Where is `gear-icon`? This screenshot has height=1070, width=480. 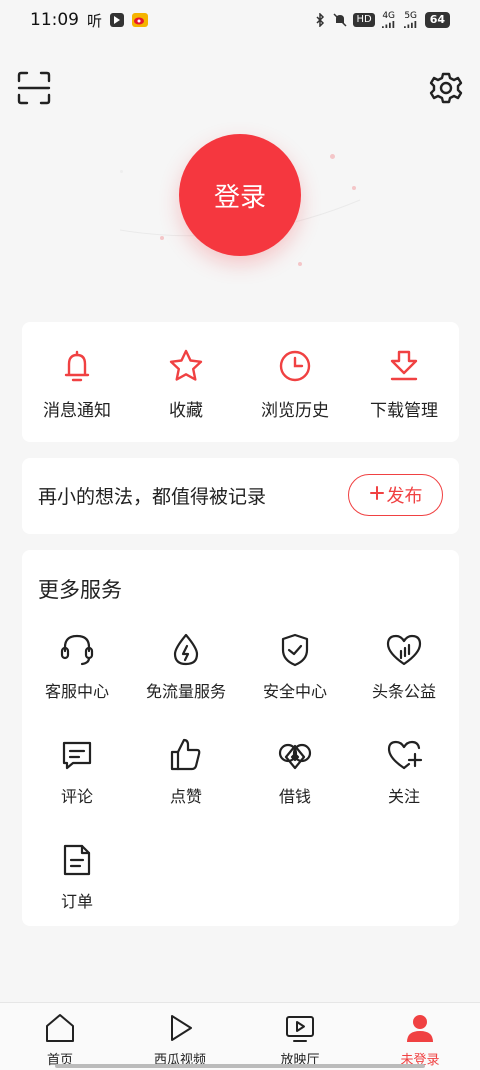 gear-icon is located at coordinates (446, 88).